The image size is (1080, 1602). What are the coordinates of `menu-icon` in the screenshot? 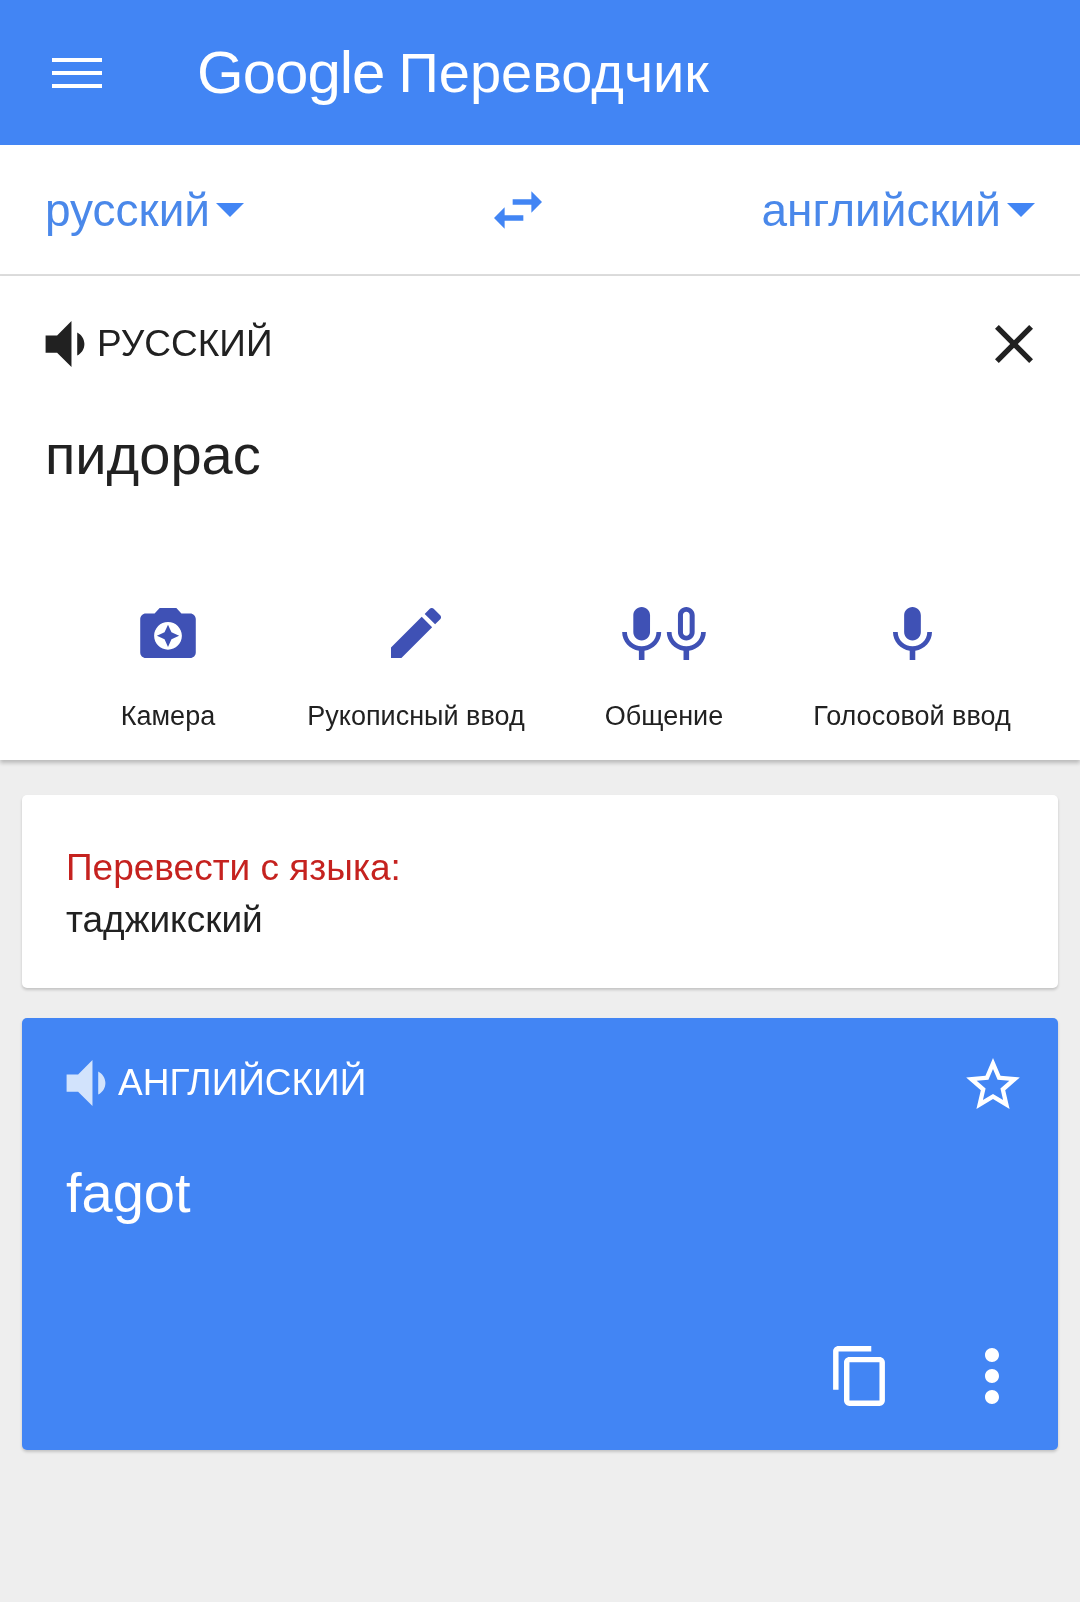 It's located at (77, 72).